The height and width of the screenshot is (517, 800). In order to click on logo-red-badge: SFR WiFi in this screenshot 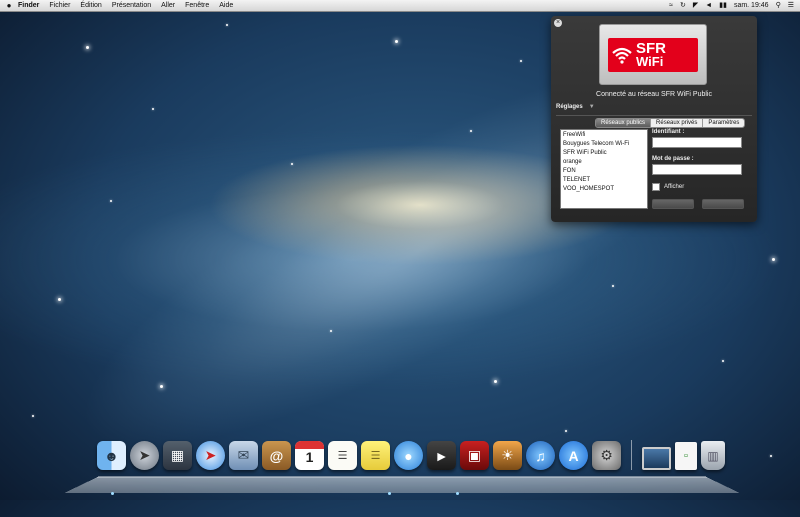, I will do `click(653, 54)`.